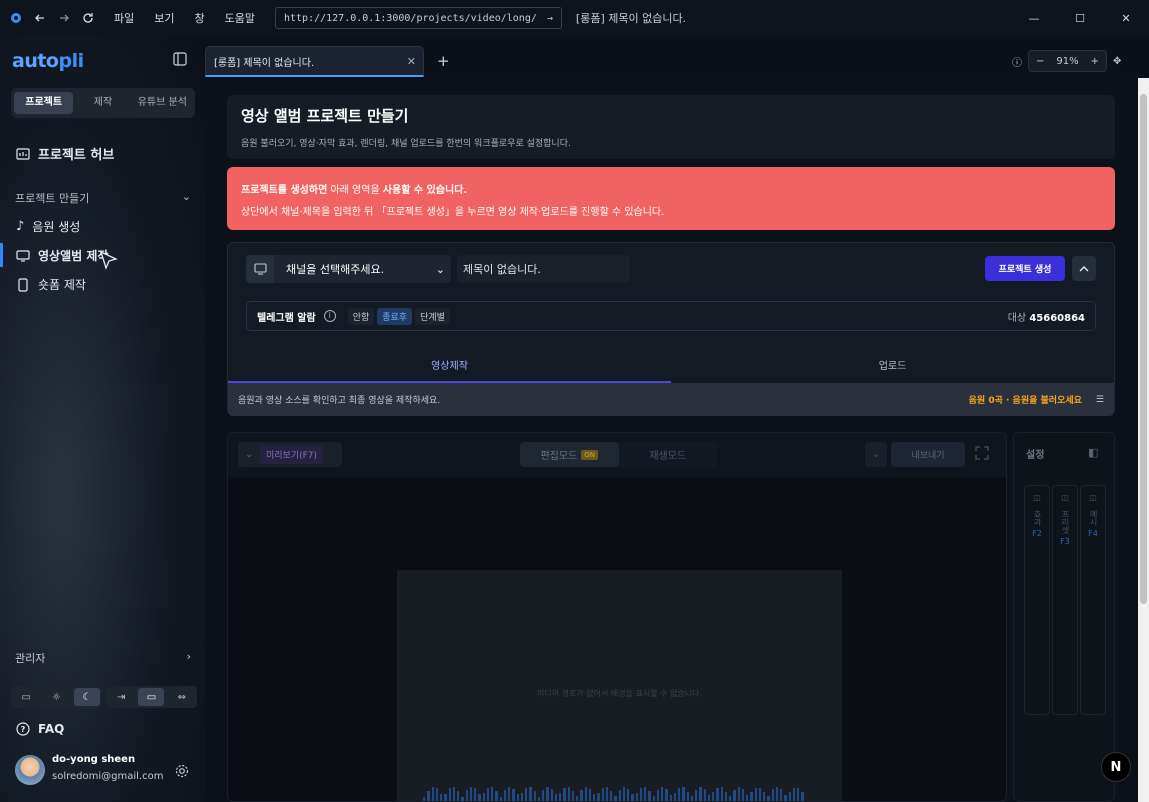  I want to click on faq-link: ? FAQ, so click(40, 729).